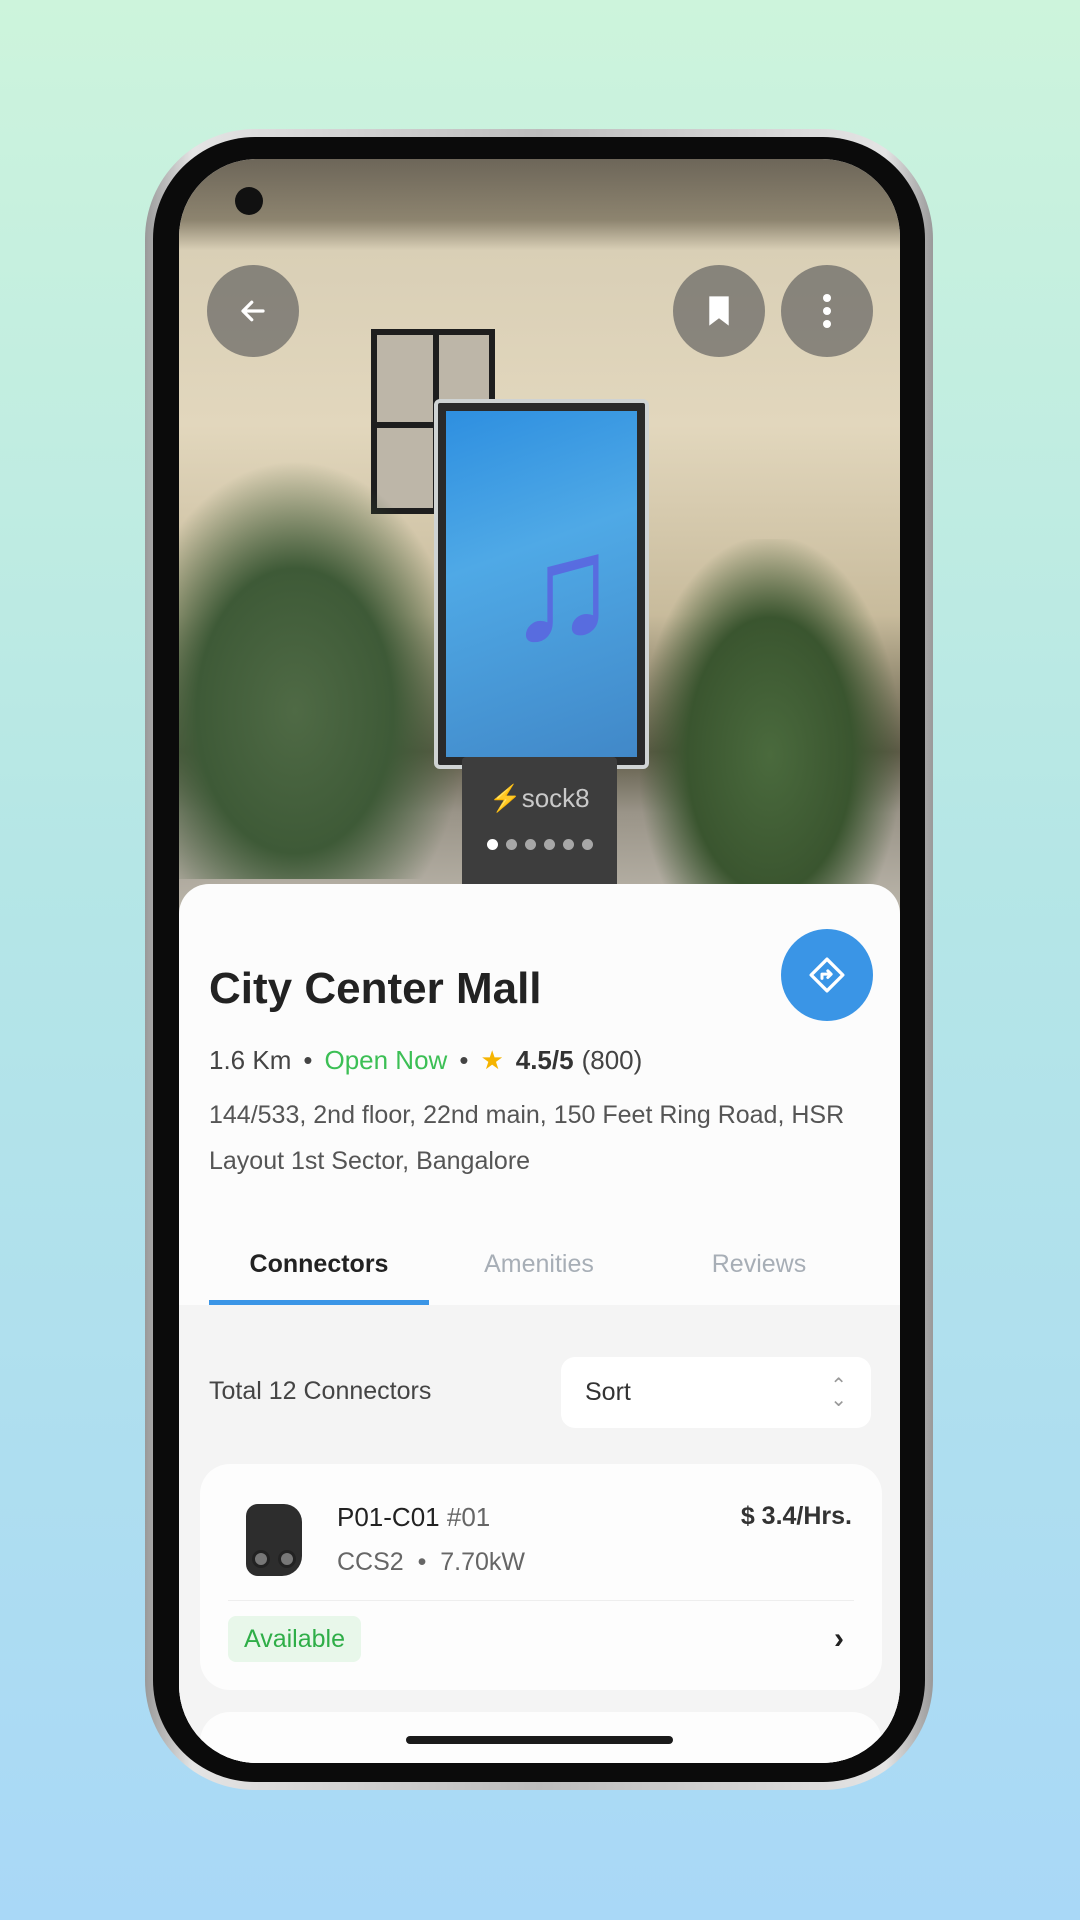  What do you see at coordinates (544, 1060) in the screenshot?
I see `rating: 4.5/5` at bounding box center [544, 1060].